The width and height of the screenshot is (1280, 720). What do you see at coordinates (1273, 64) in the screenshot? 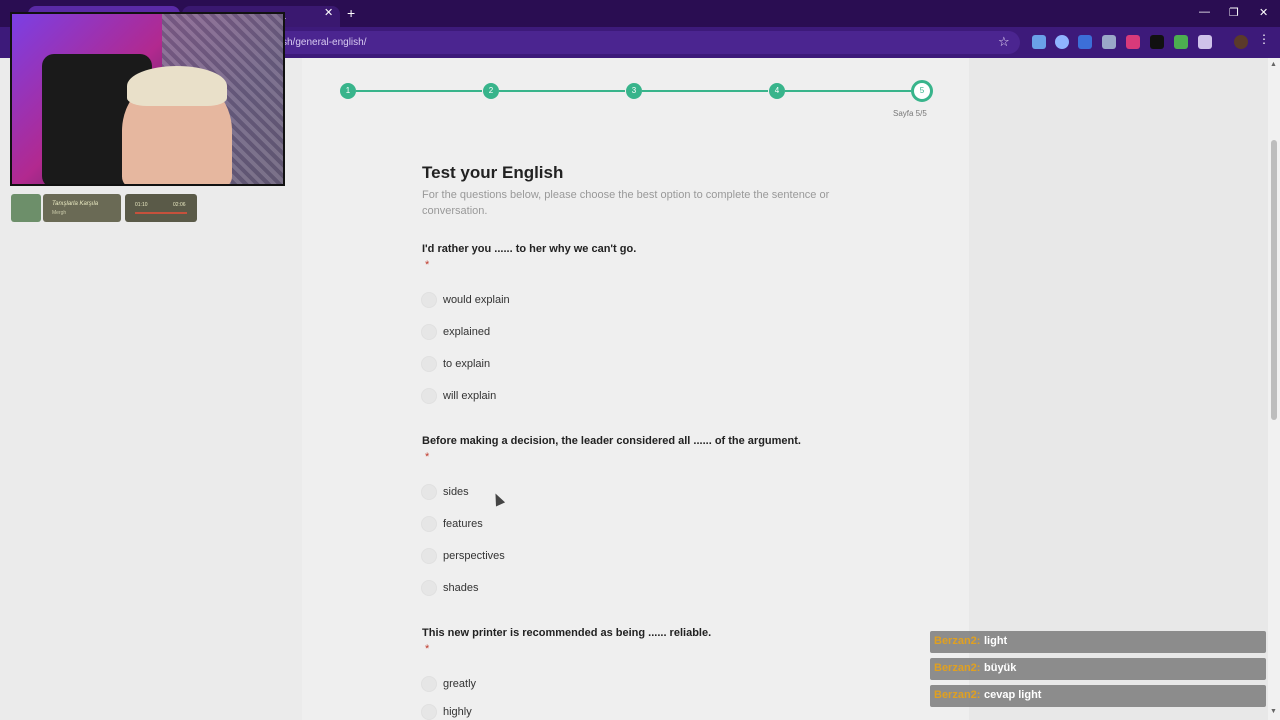
I see `scroll-up-icon: ▲` at bounding box center [1273, 64].